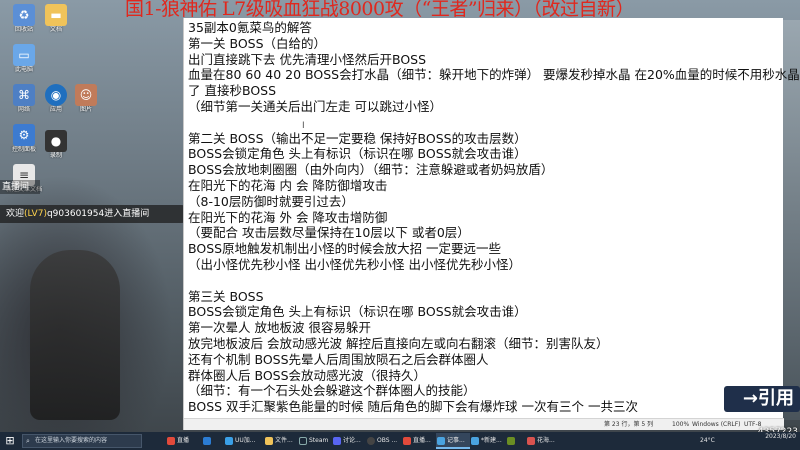  I want to click on weather-temperature: 24°C, so click(707, 440).